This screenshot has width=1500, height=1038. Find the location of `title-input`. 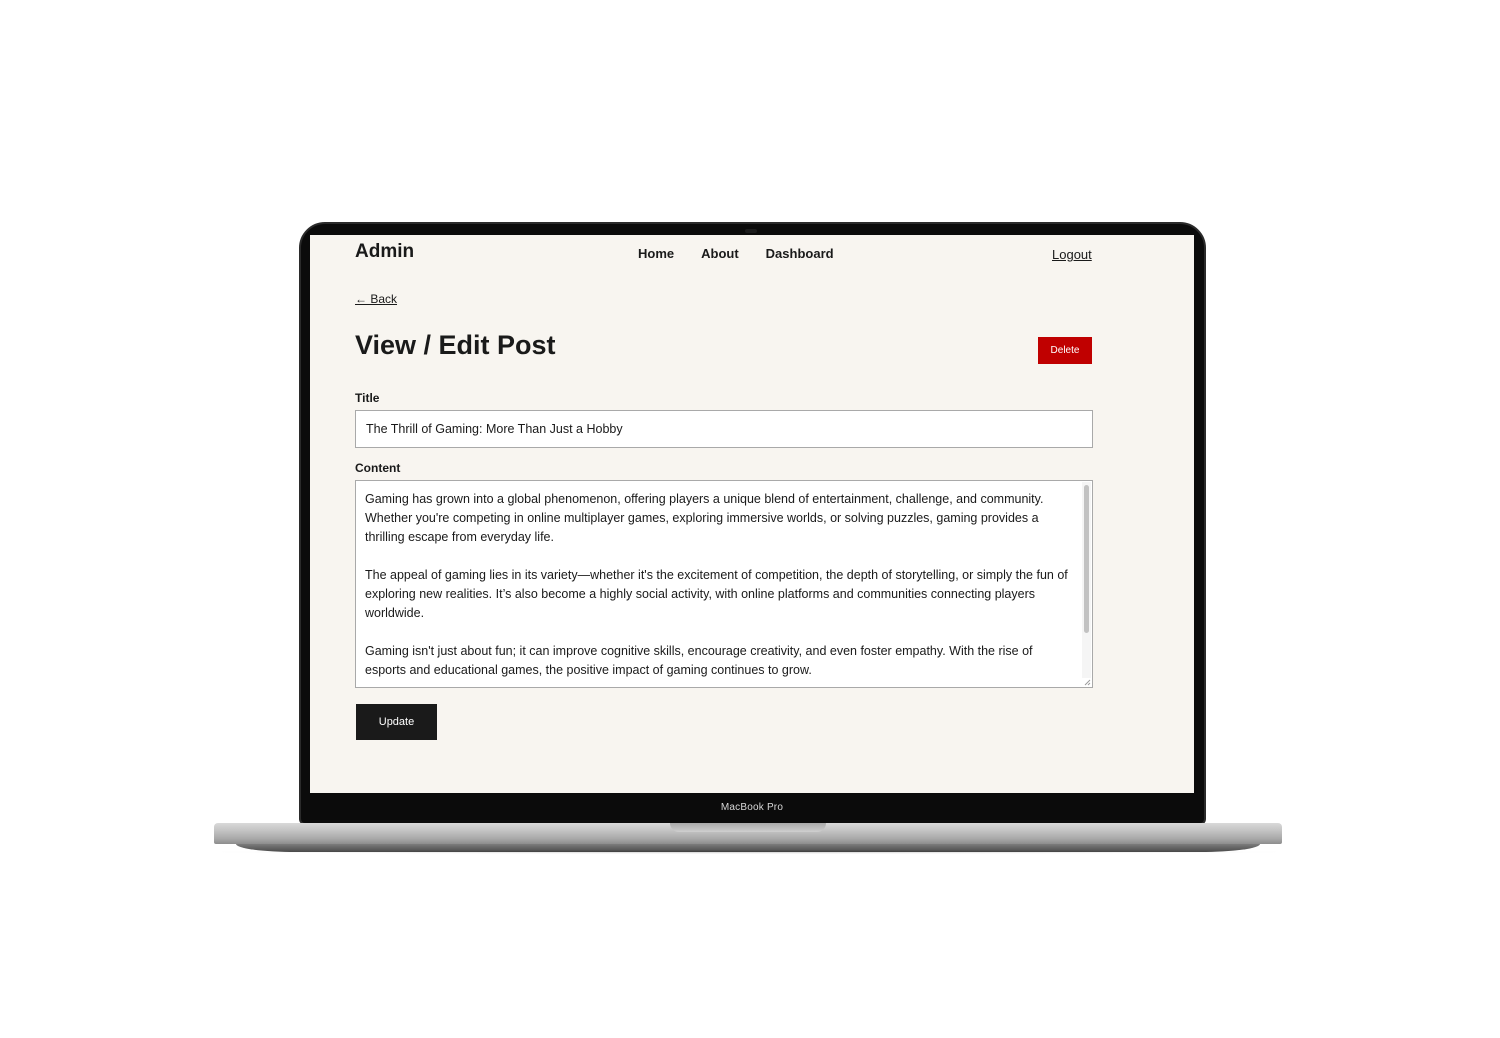

title-input is located at coordinates (724, 429).